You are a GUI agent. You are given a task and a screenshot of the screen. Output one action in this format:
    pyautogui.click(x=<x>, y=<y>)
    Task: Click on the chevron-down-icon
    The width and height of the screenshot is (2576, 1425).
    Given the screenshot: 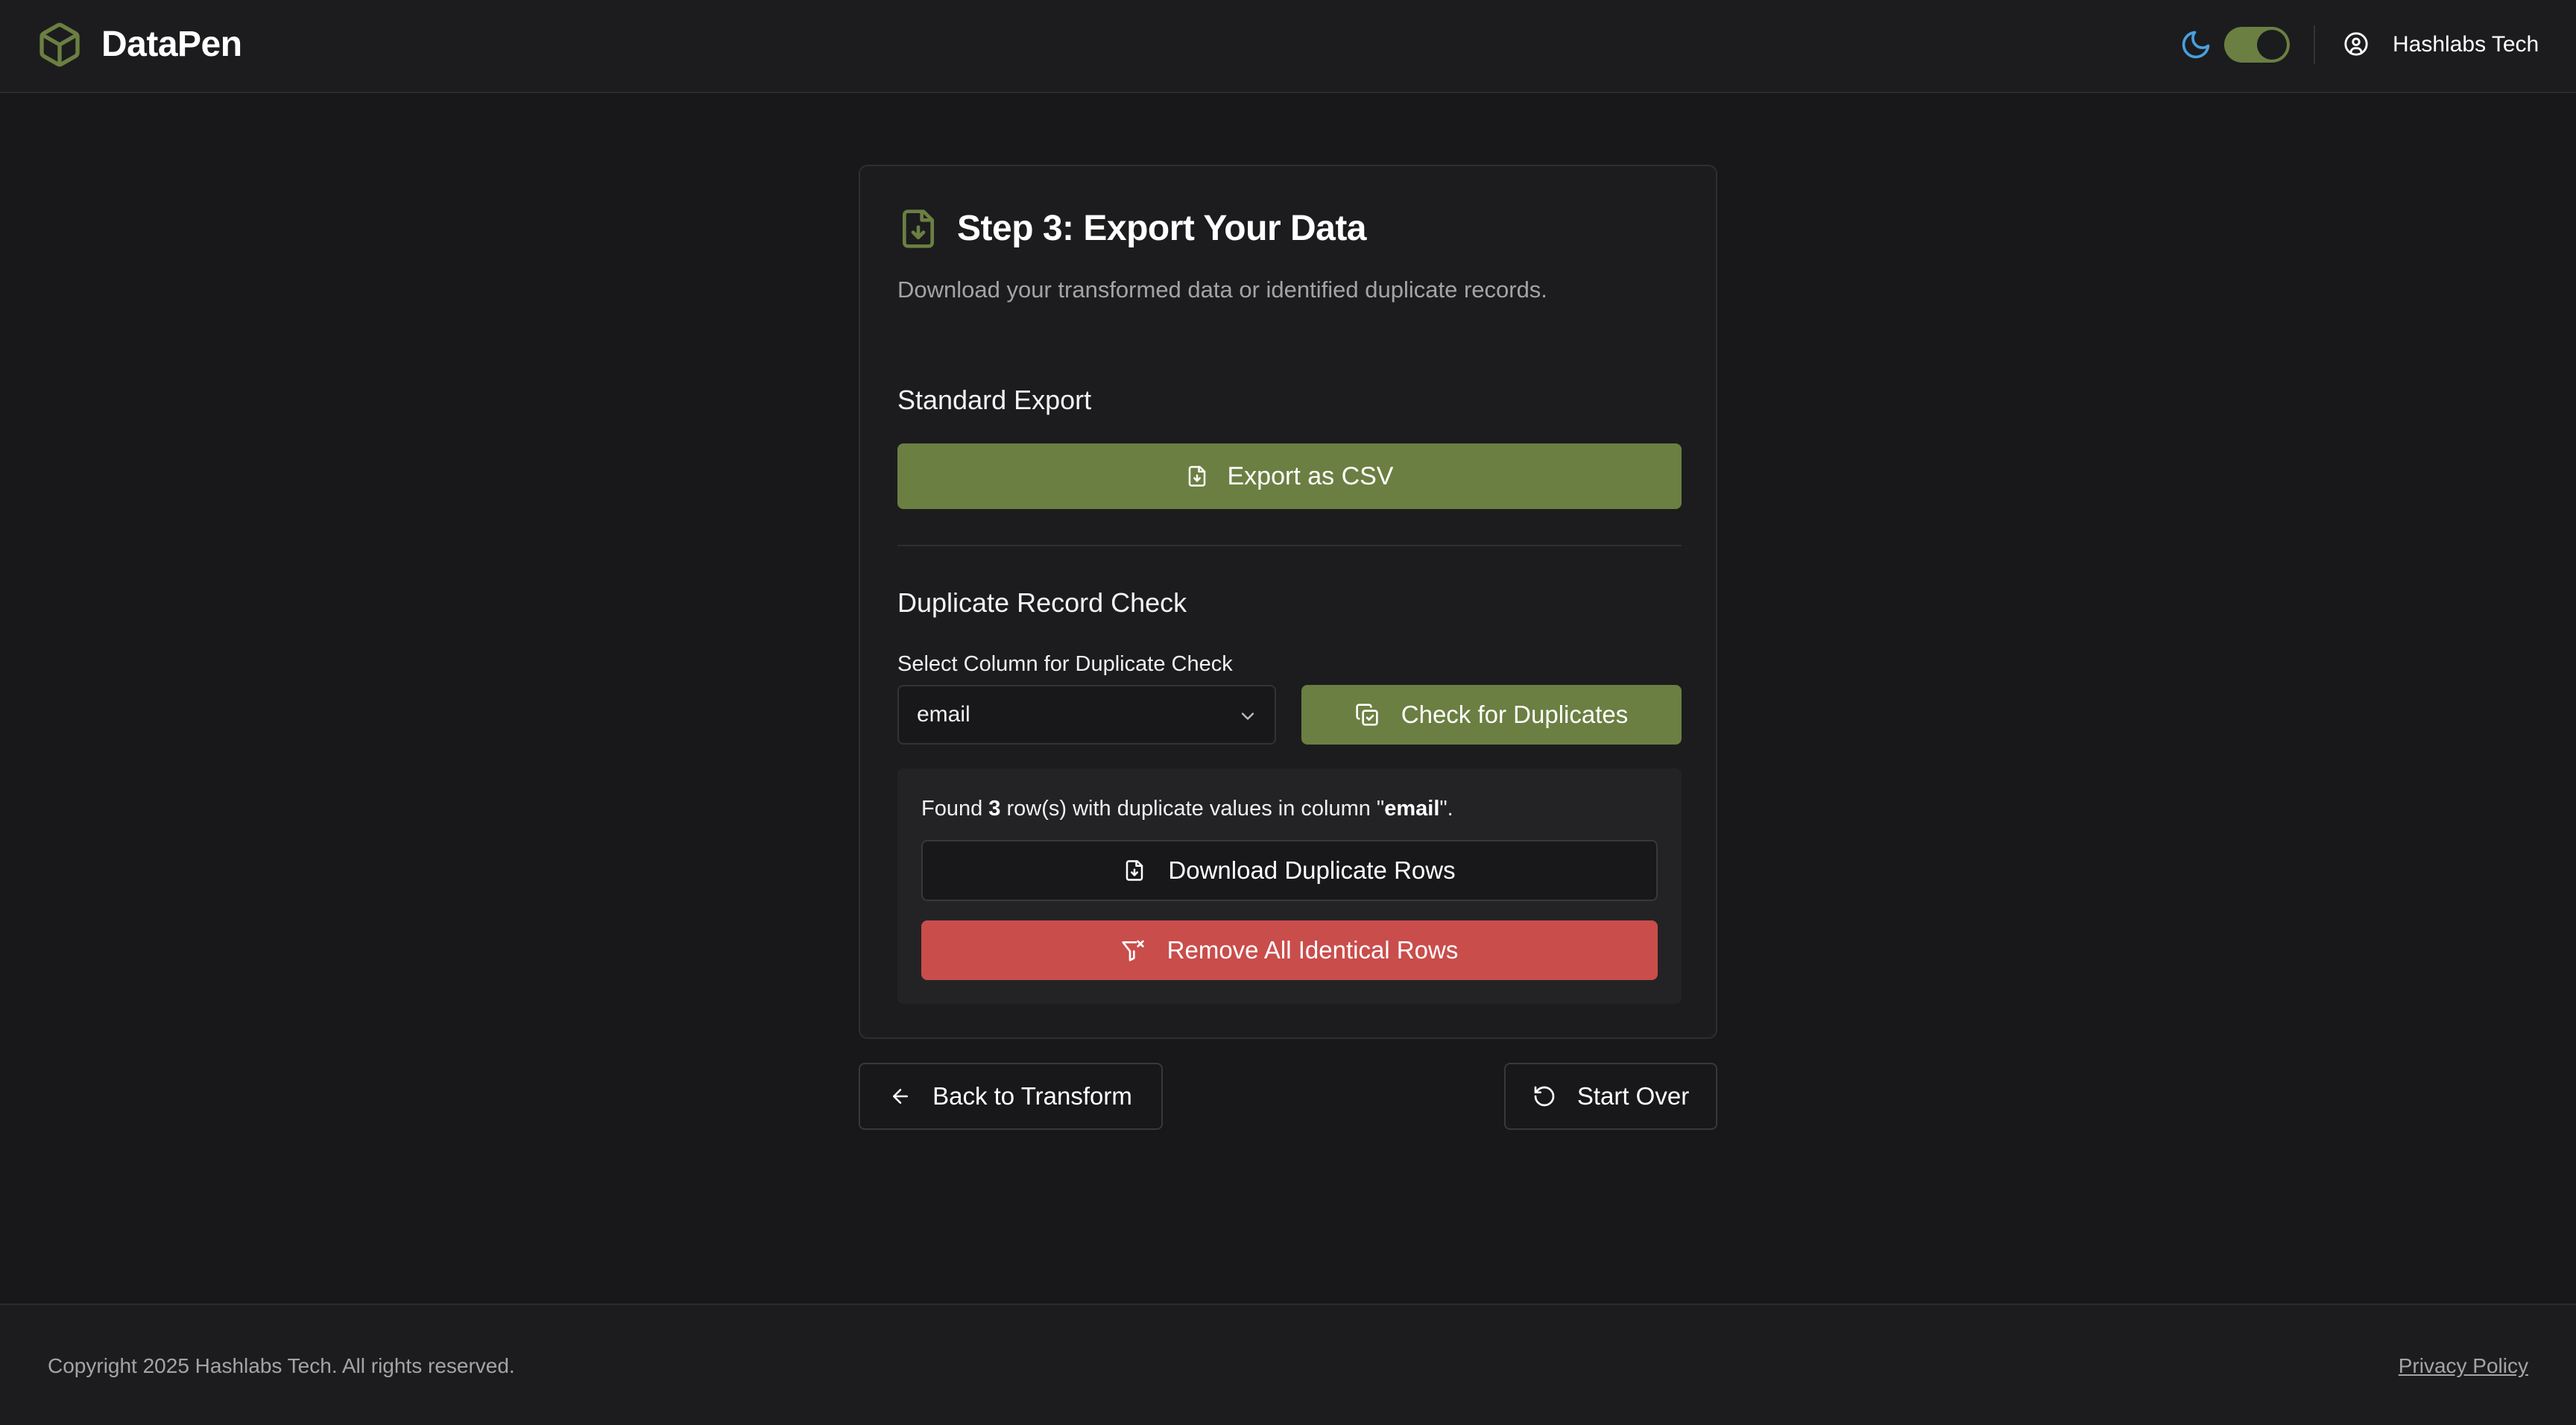 What is the action you would take?
    pyautogui.click(x=1247, y=717)
    